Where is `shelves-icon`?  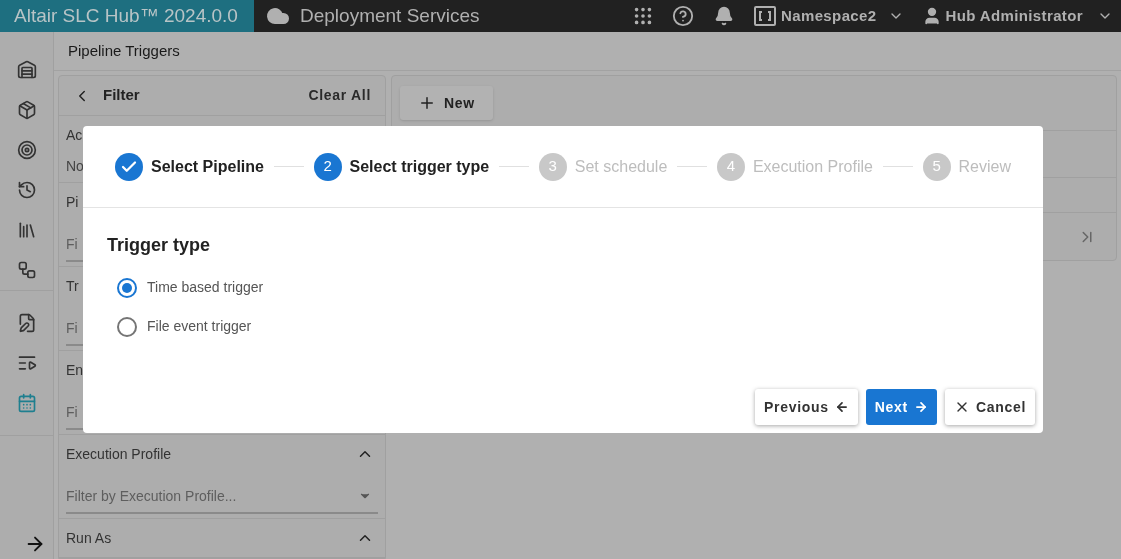
shelves-icon is located at coordinates (26, 70).